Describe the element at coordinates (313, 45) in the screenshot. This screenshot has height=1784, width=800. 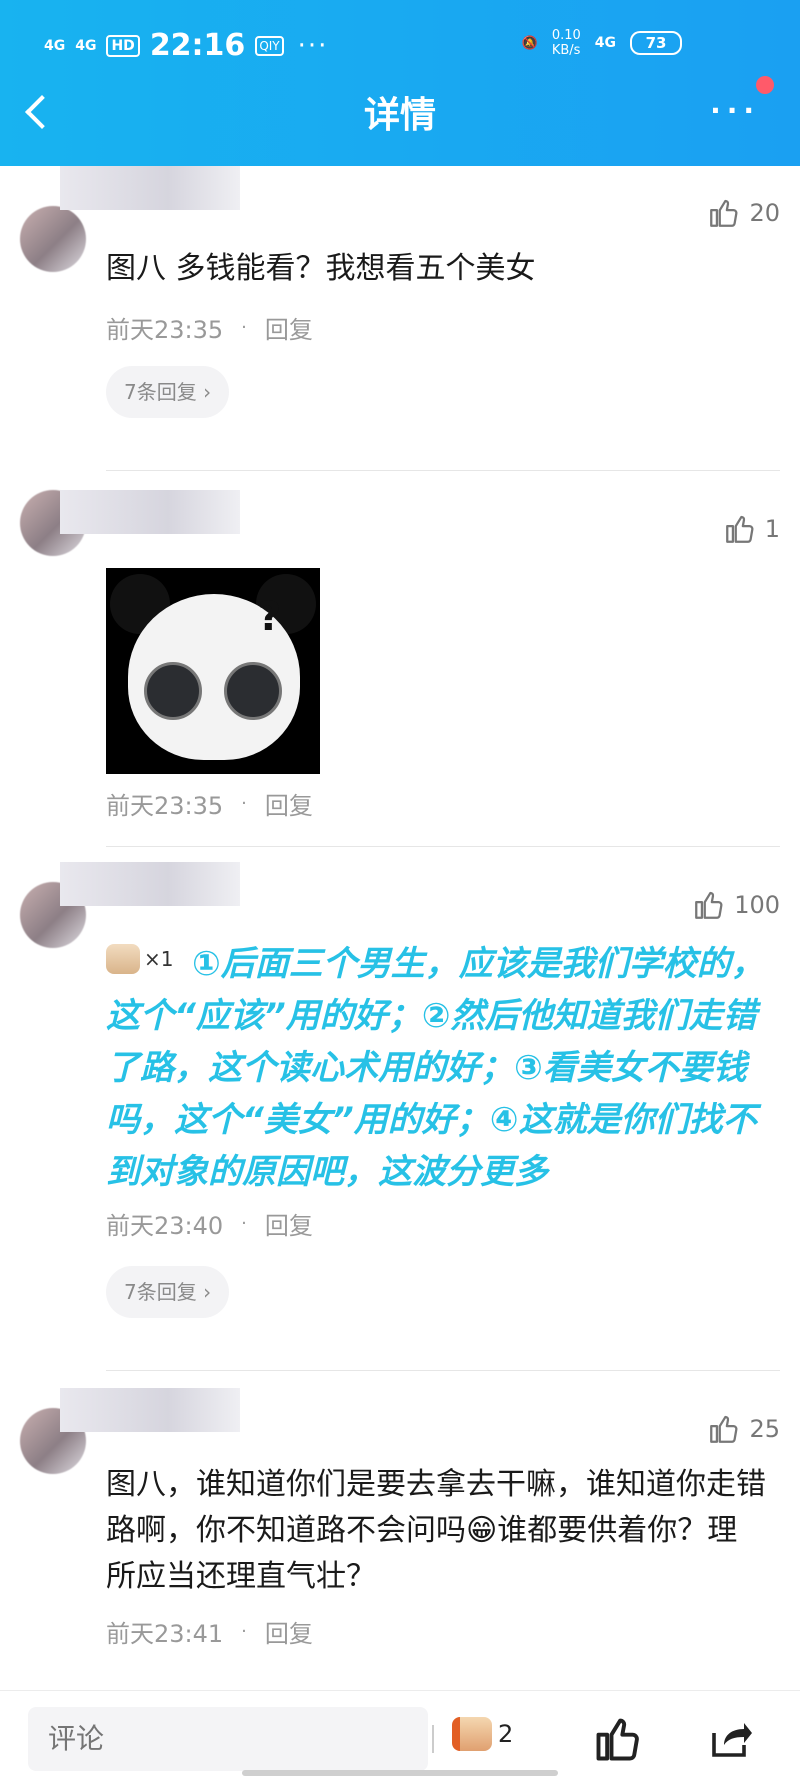
I see `more-status-icon: ···` at that location.